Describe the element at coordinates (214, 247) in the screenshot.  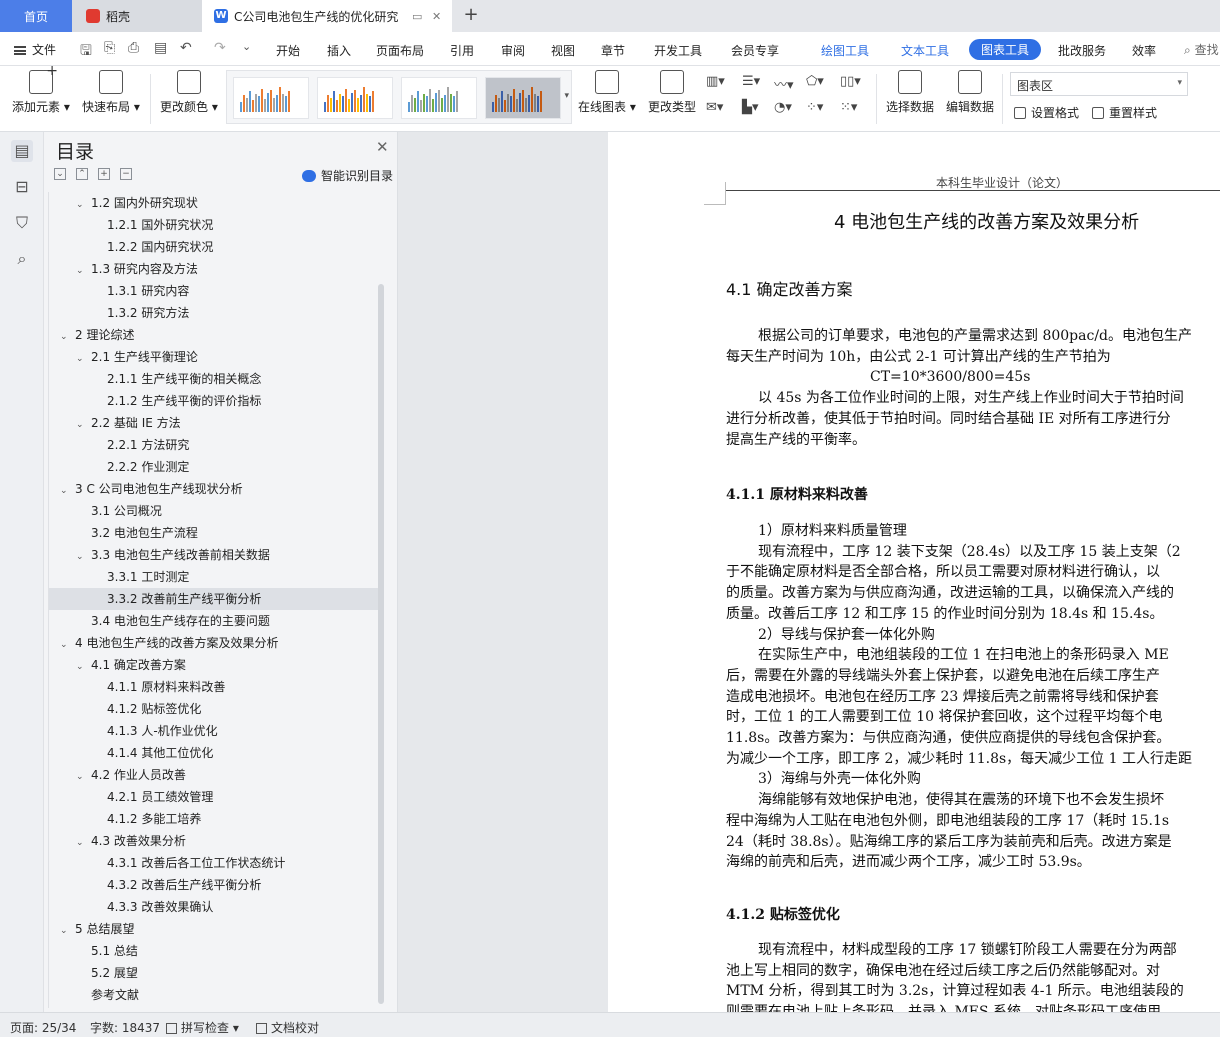
I see `toc-item: 1.2.2 国内研究状况` at that location.